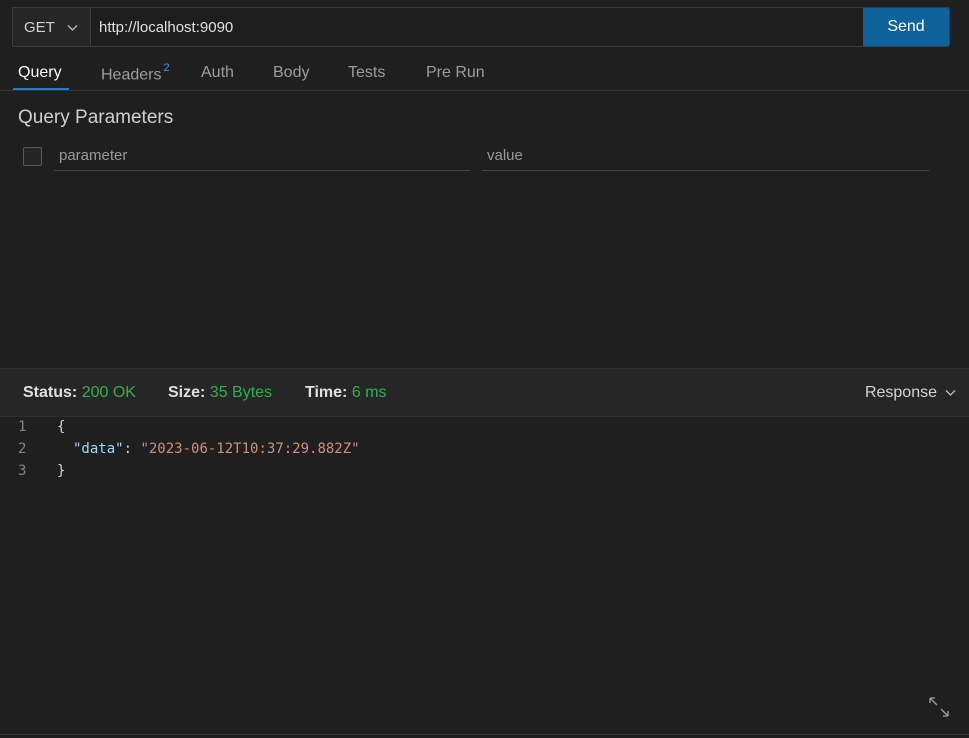 The image size is (969, 738). Describe the element at coordinates (477, 27) in the screenshot. I see `url-input: http://localhost:9090` at that location.